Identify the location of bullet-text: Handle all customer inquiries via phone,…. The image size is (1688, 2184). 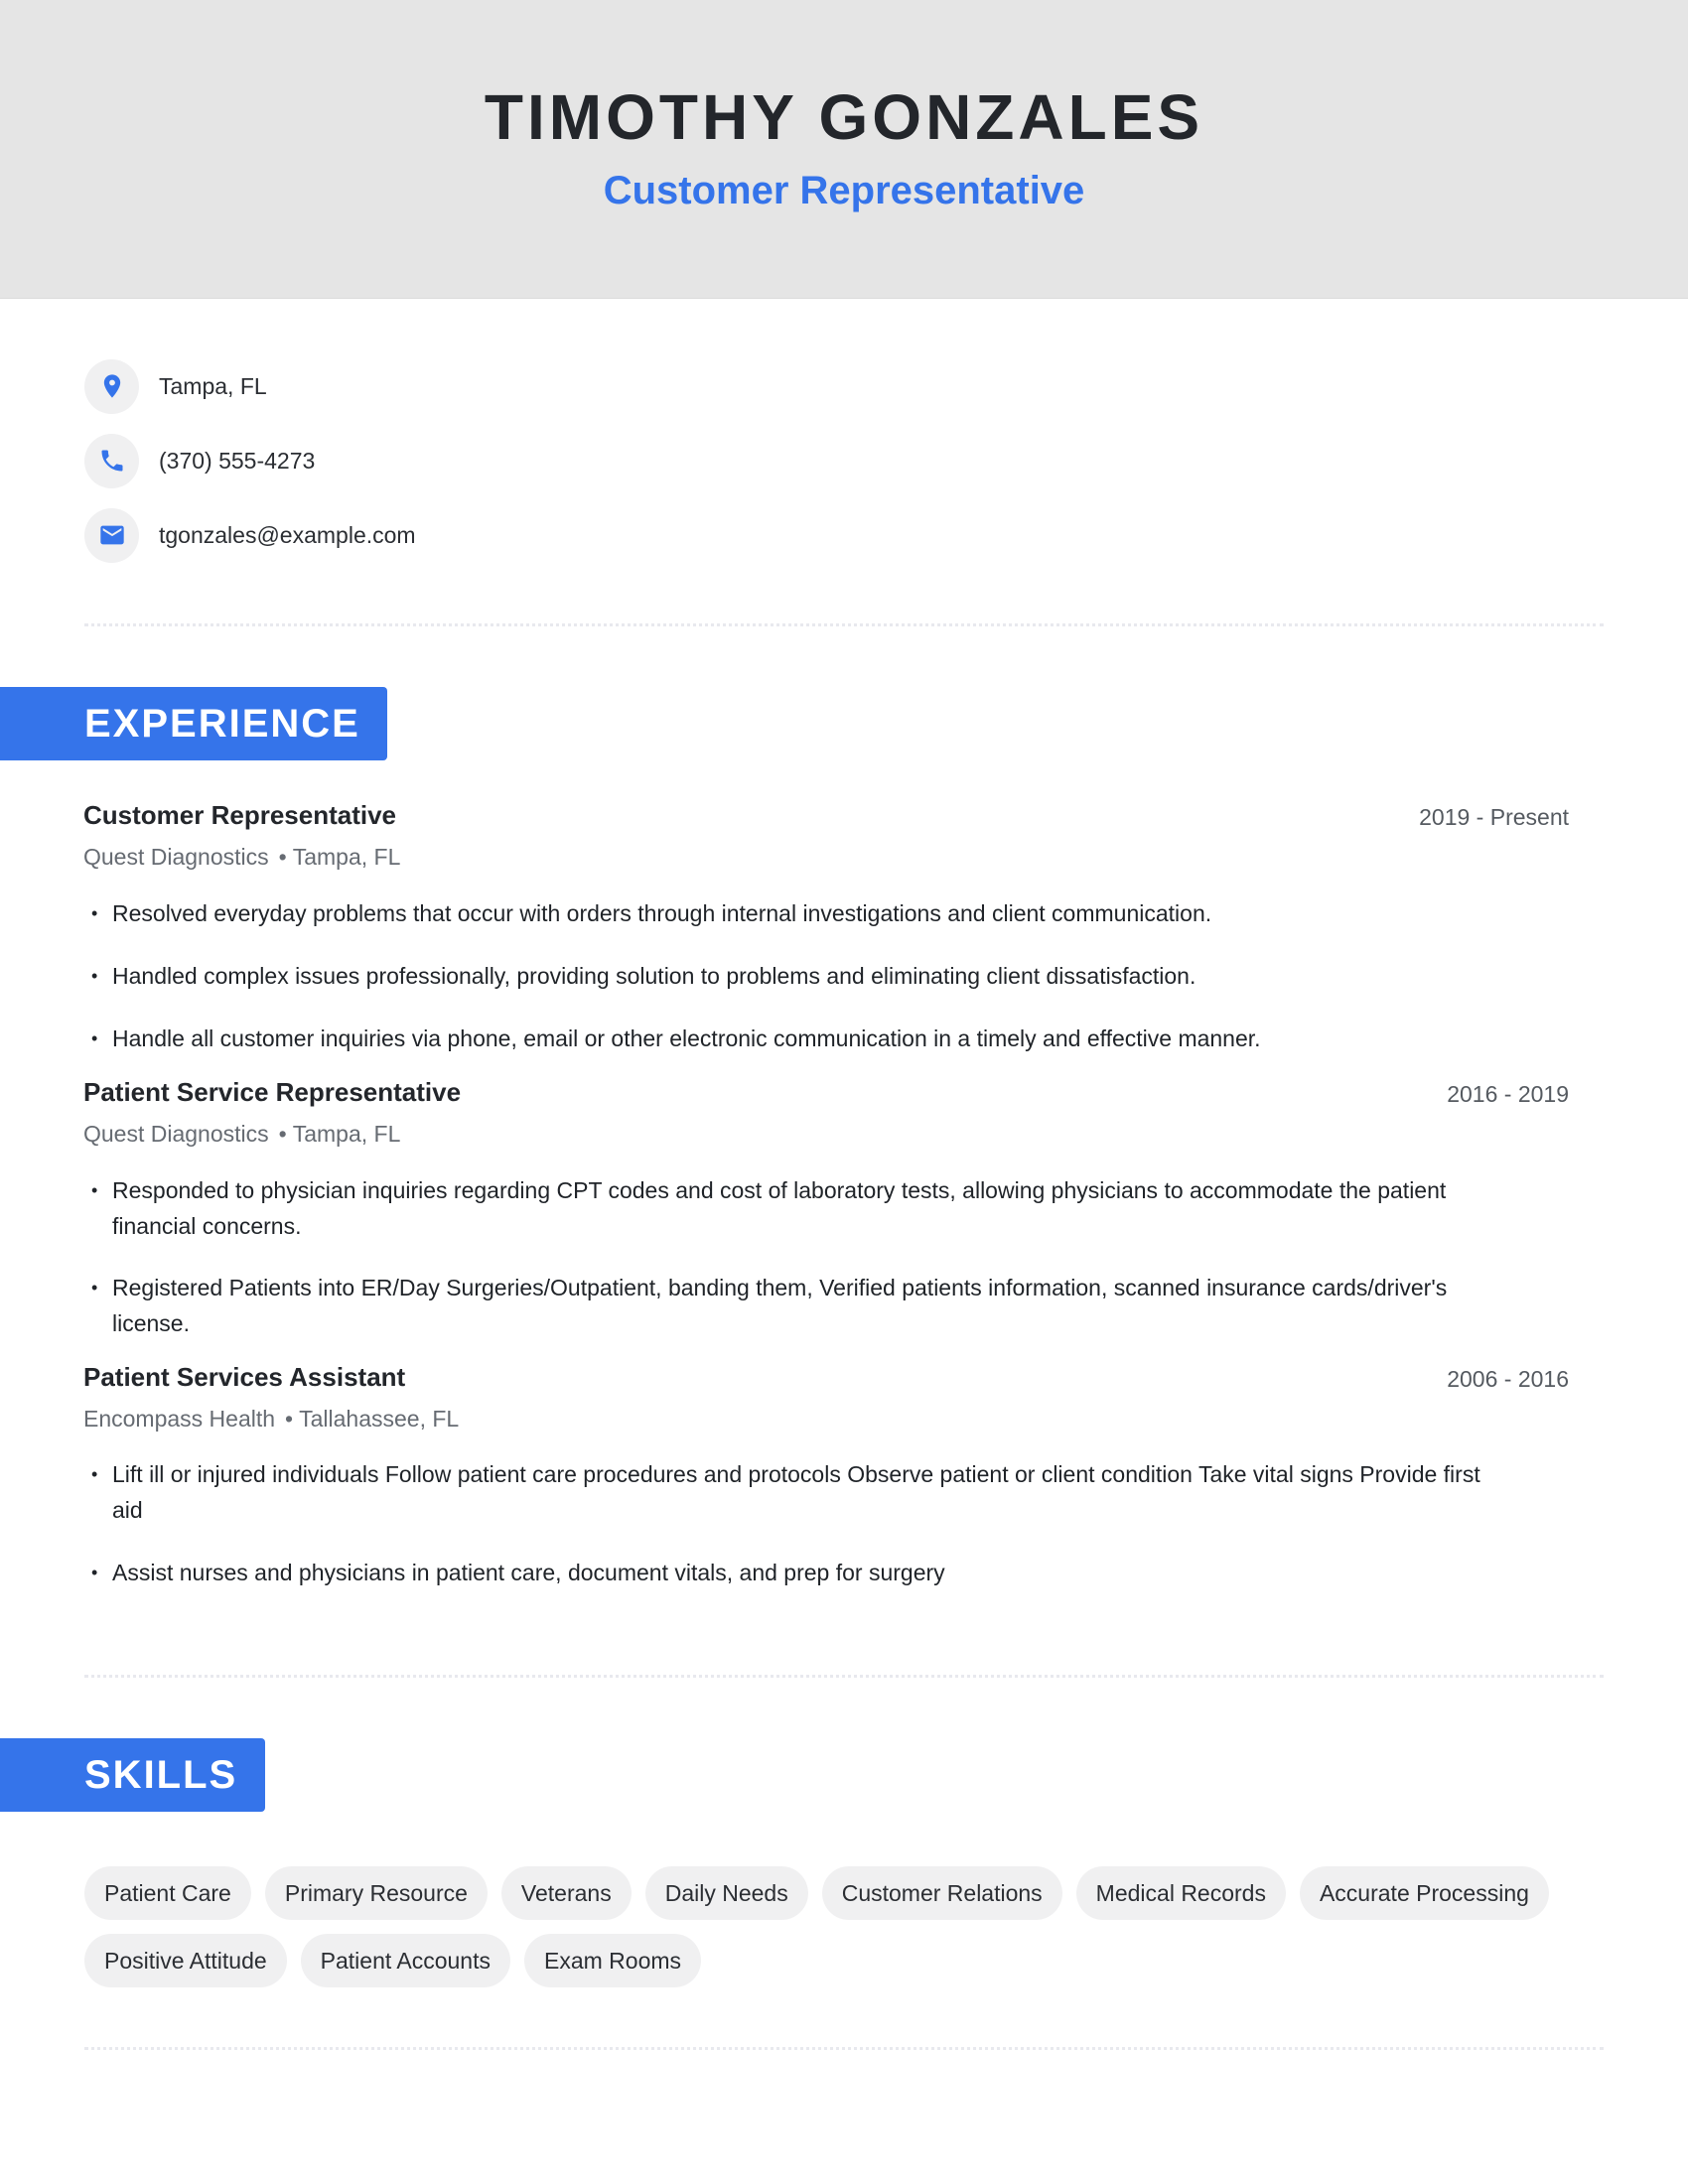
(686, 1038).